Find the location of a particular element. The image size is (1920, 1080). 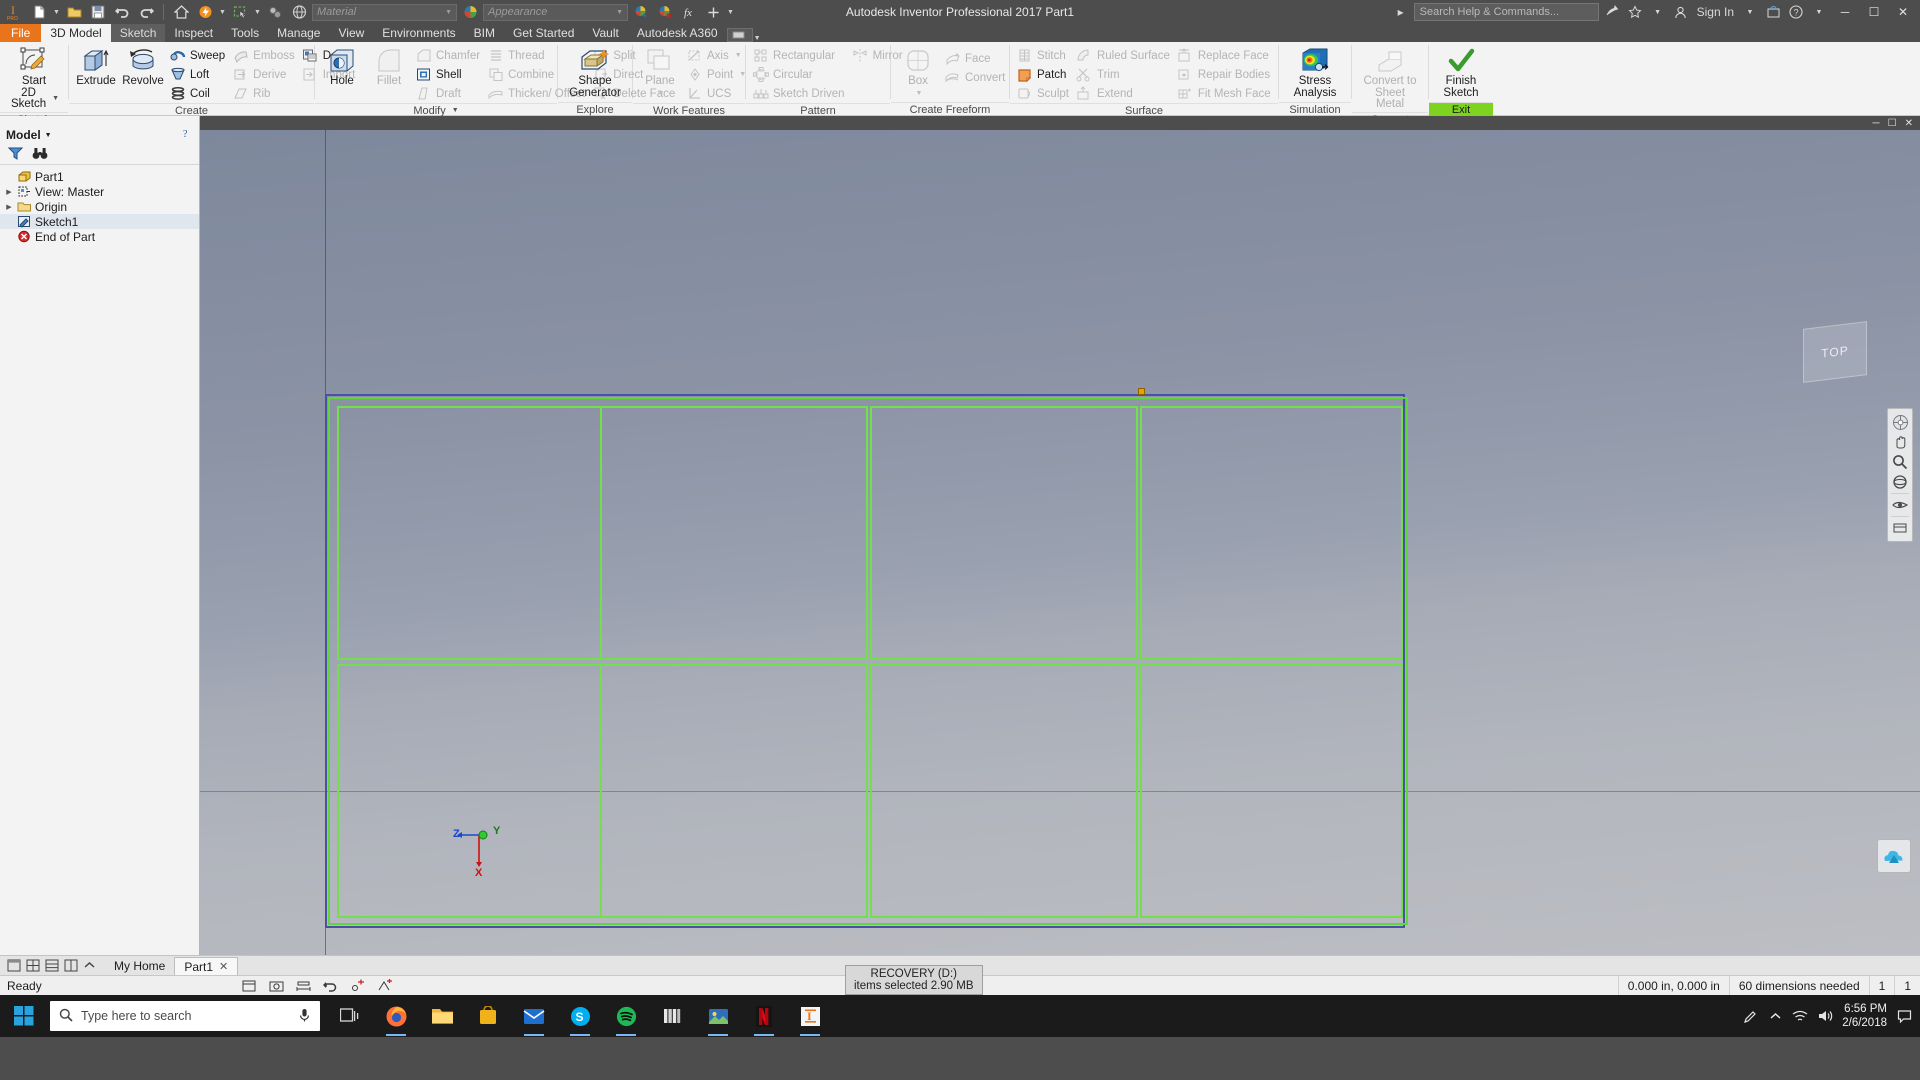

ribbon-tab-sketch: Sketch is located at coordinates (138, 33).